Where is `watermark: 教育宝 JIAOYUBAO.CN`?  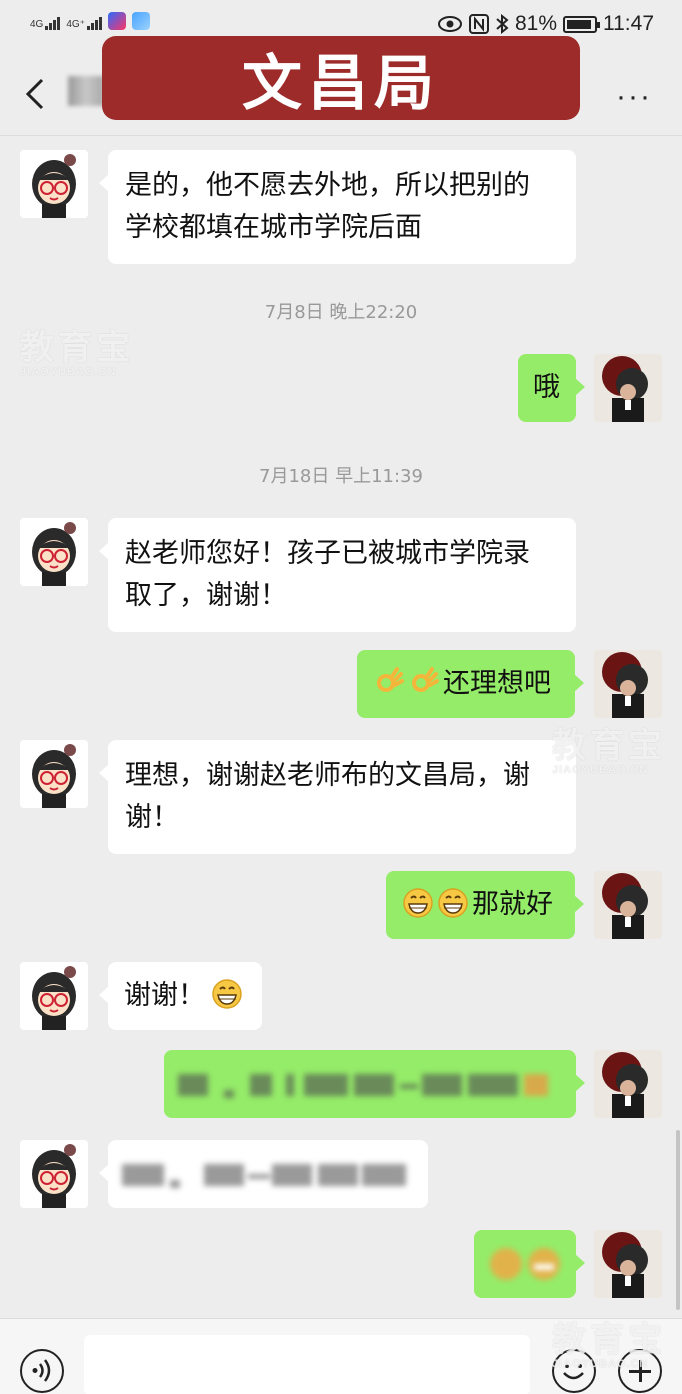
watermark: 教育宝 JIAOYUBAO.CN is located at coordinates (77, 353).